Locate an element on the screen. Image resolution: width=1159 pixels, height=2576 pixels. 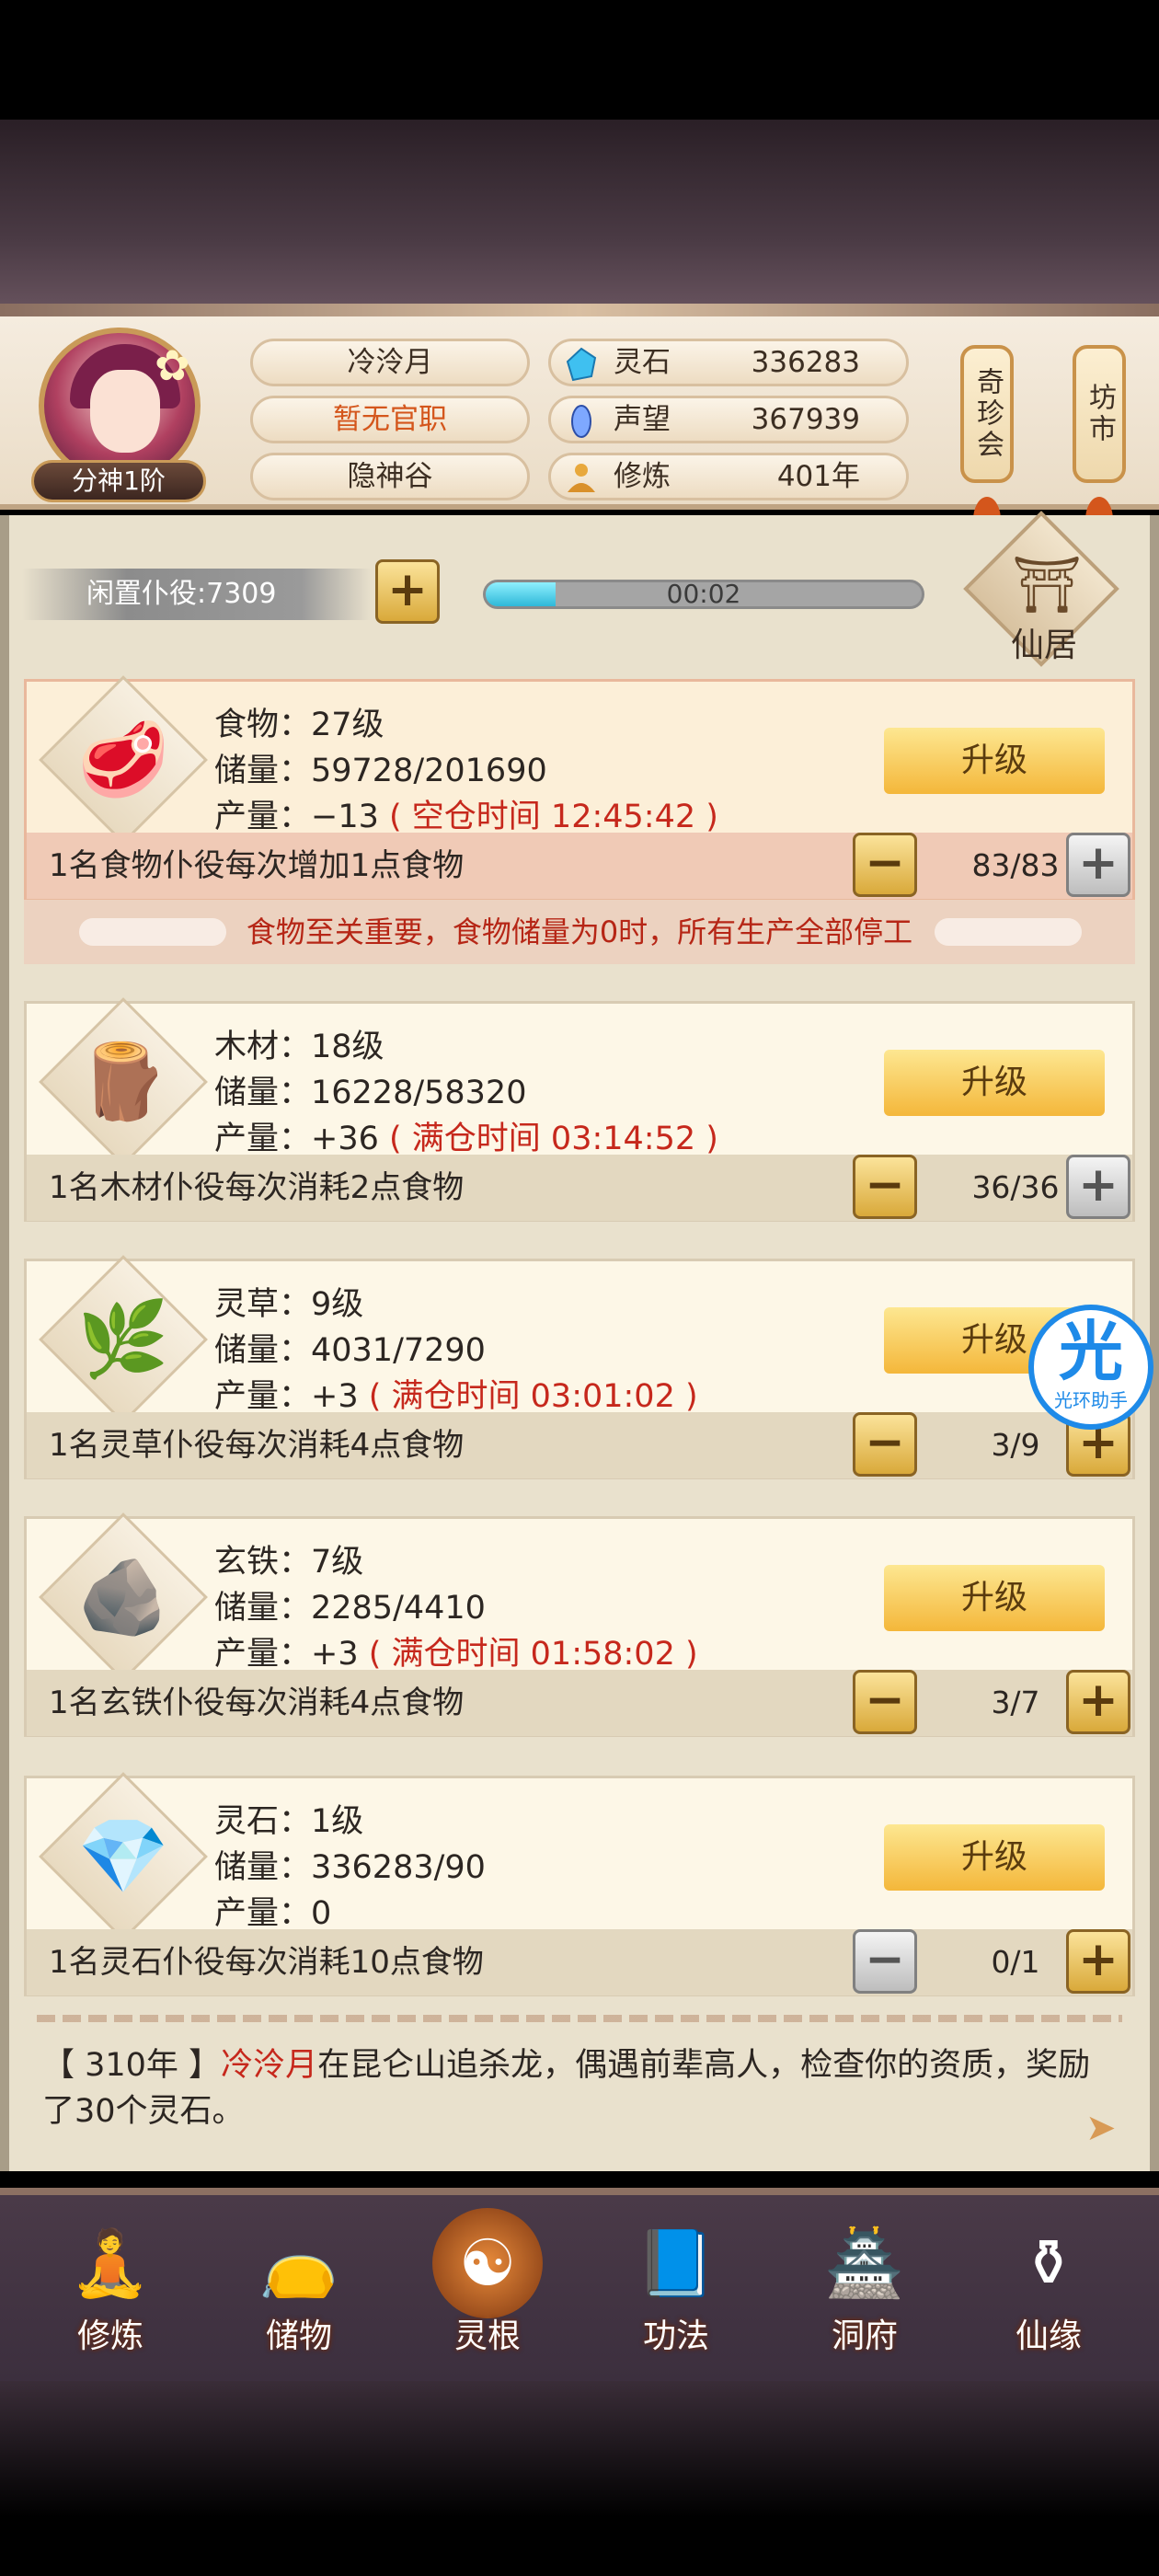
card-name: 食物：27级 is located at coordinates (299, 725).